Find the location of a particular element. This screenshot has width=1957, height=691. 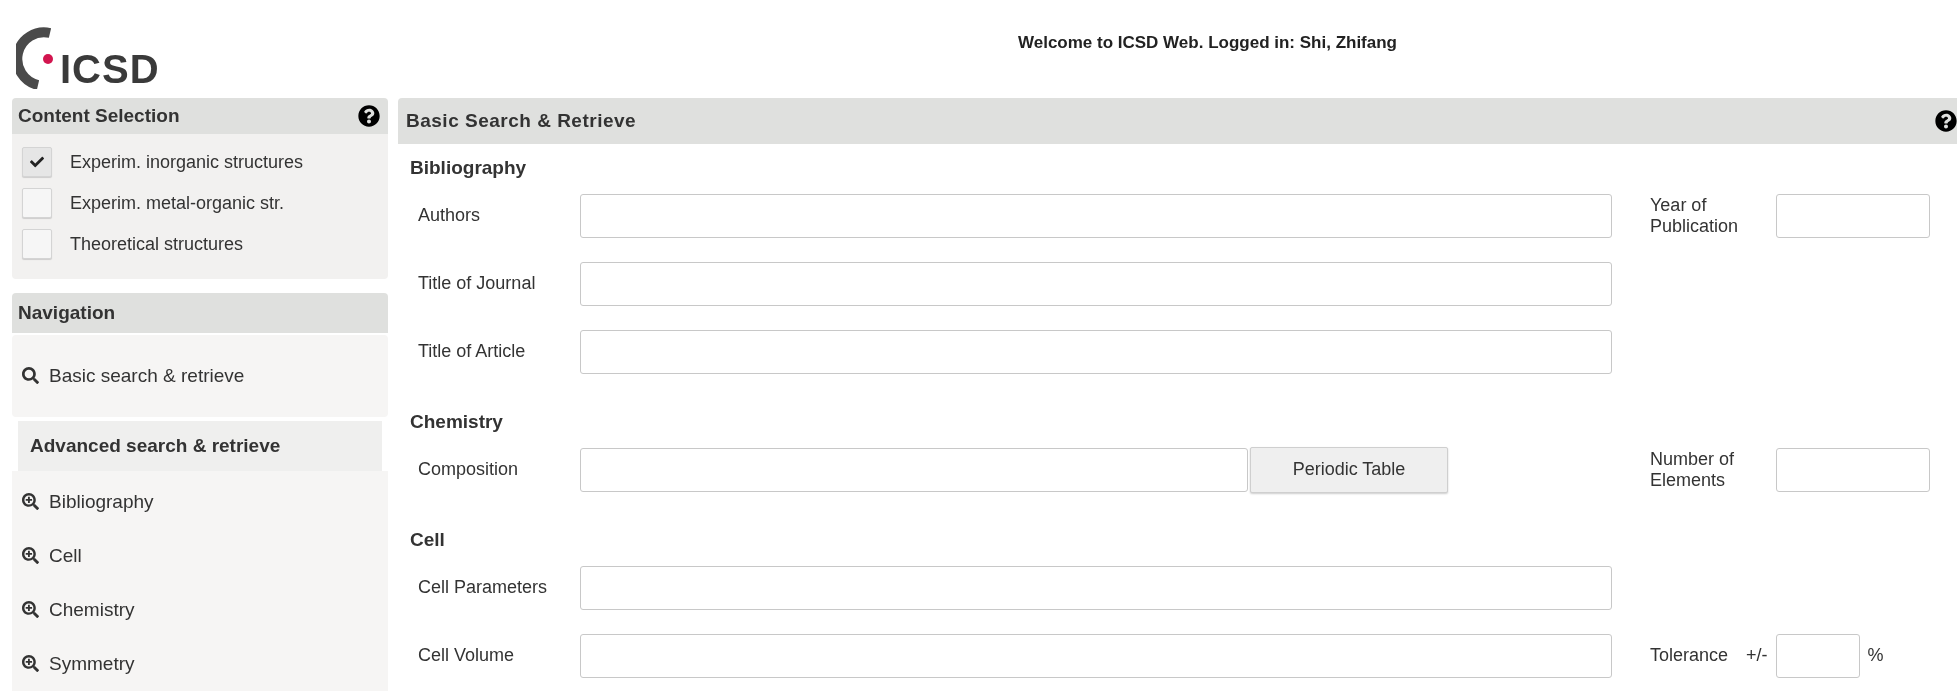

section-heading: Chemistry is located at coordinates (456, 421).